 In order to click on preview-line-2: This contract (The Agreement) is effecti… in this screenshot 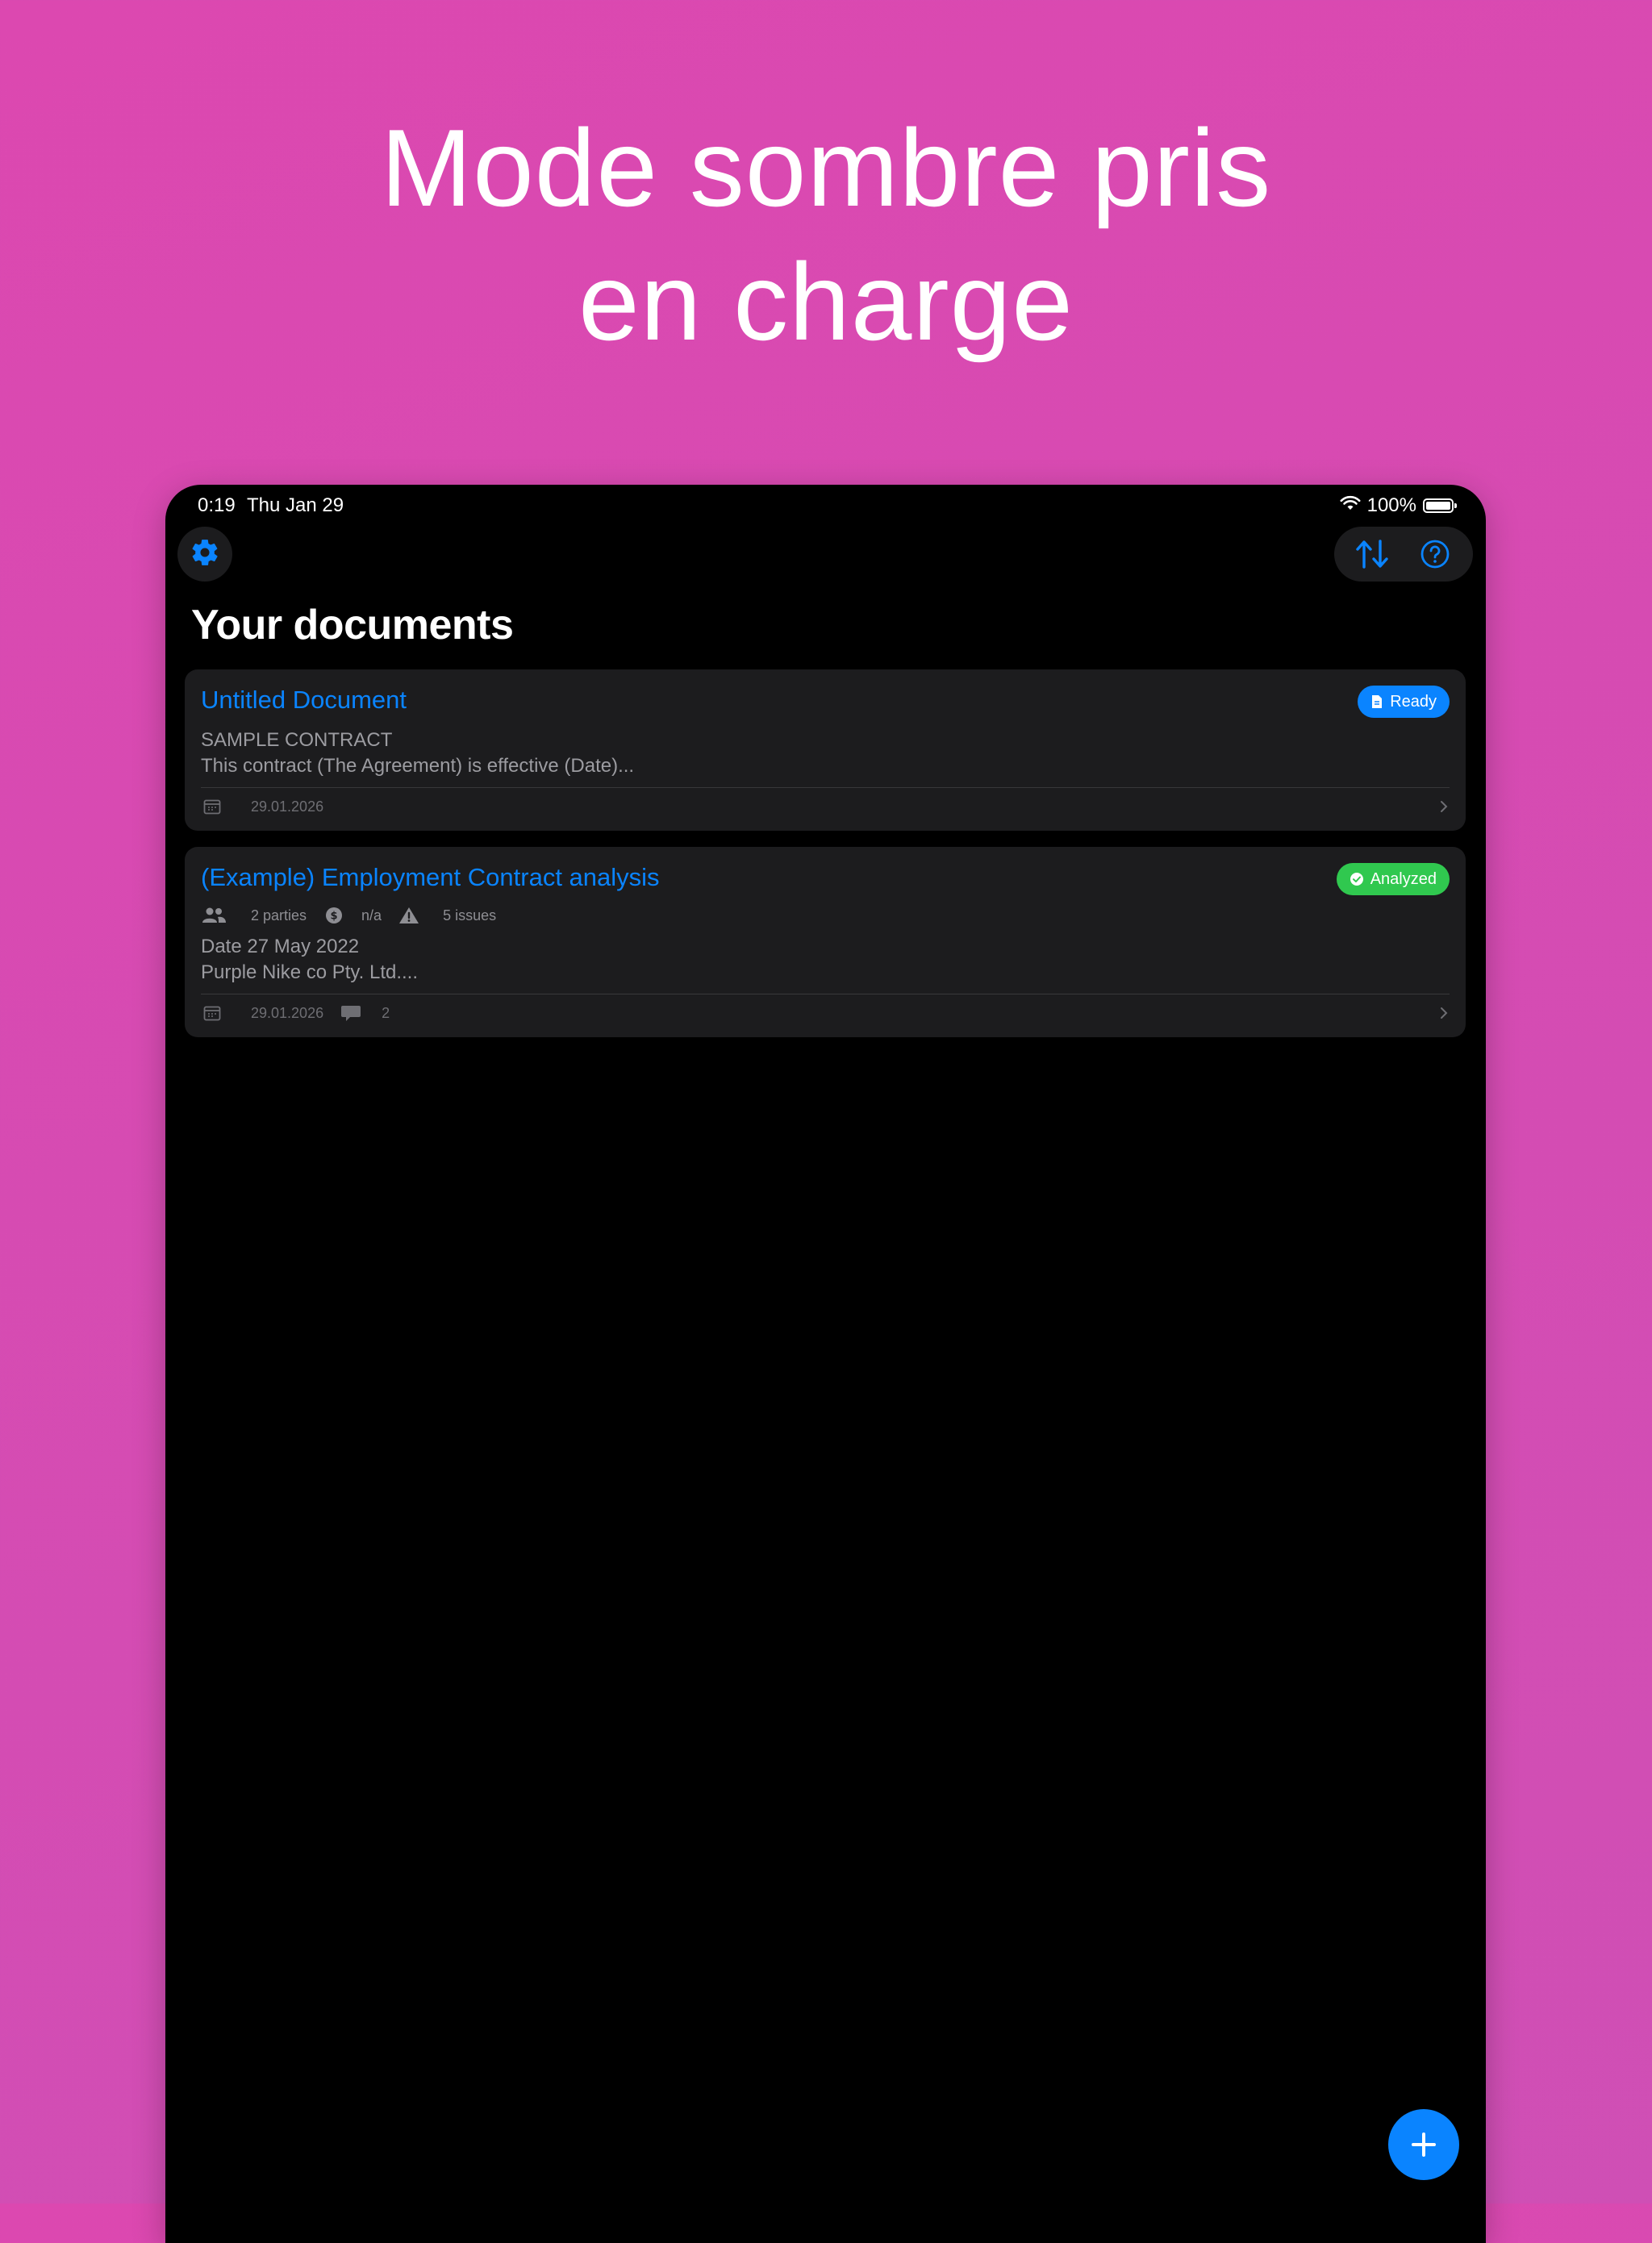, I will do `click(418, 766)`.